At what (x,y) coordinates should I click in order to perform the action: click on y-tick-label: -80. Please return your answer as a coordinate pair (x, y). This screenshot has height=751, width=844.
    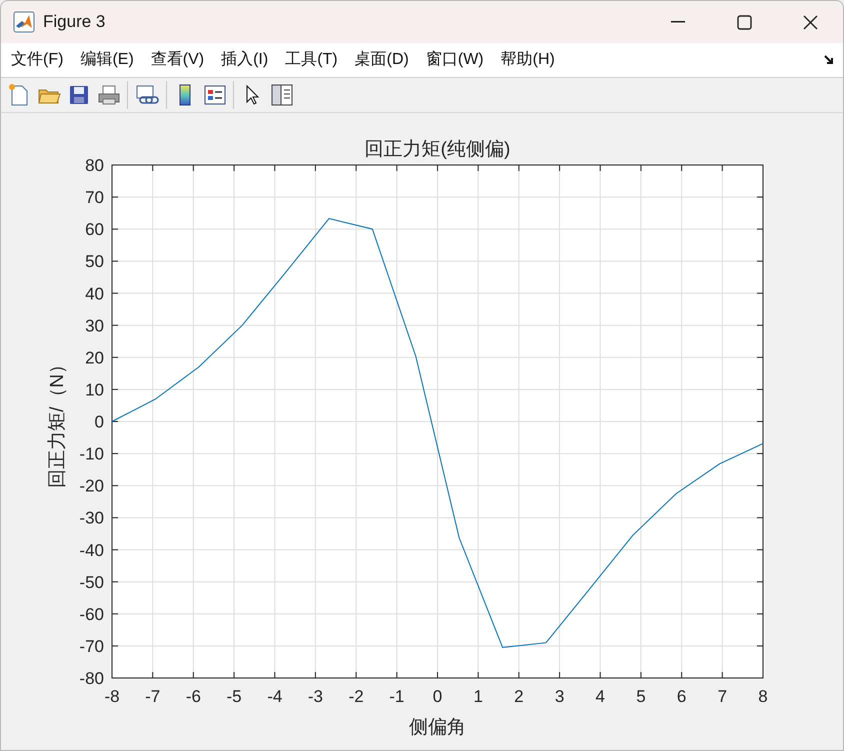
    Looking at the image, I should click on (91, 678).